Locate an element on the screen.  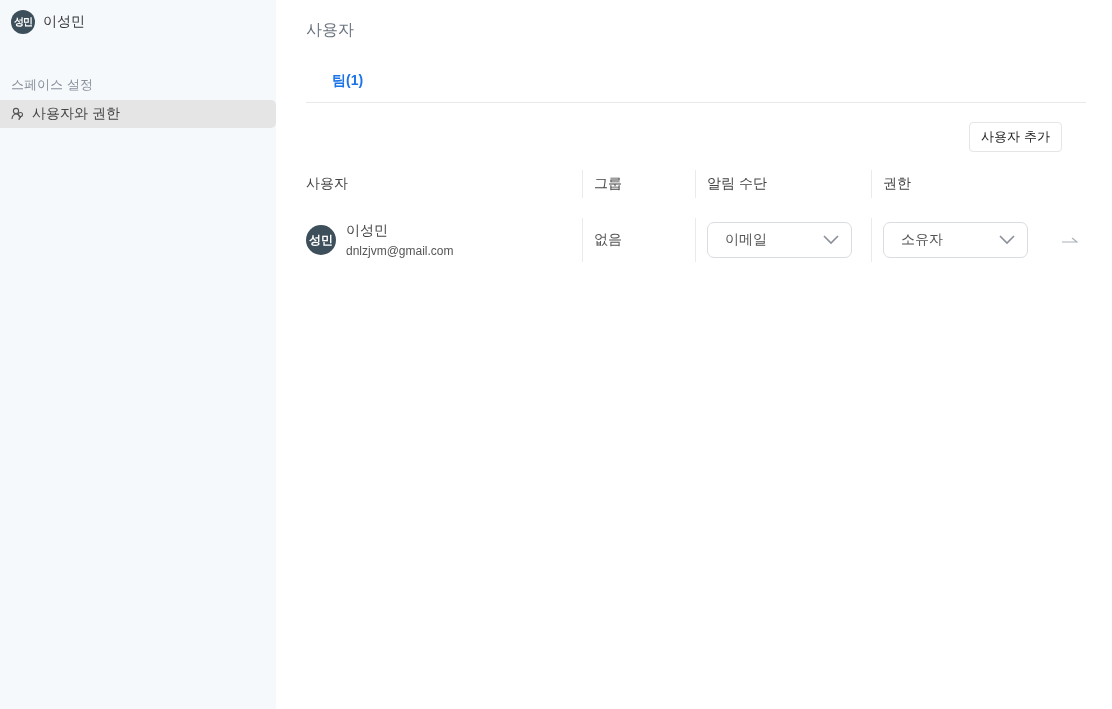
sidebar-item: 사용자와 권한 is located at coordinates (138, 114).